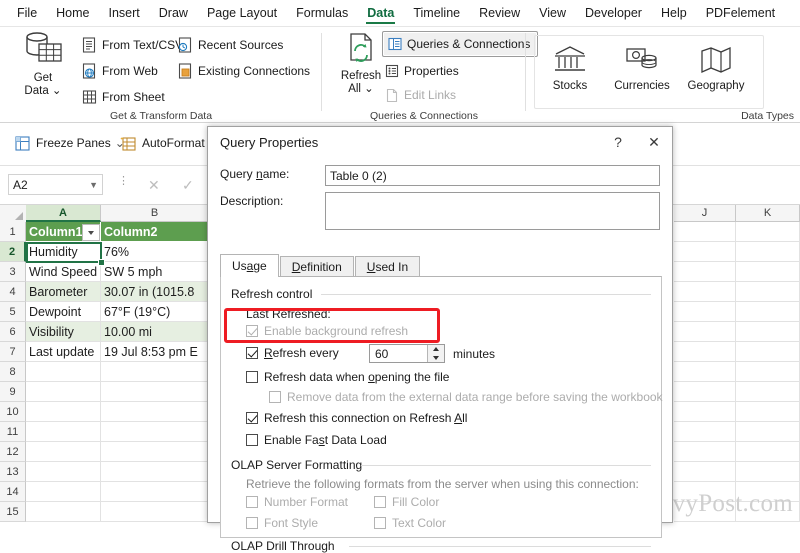 The image size is (800, 553). I want to click on column-header-a: A, so click(63, 213).